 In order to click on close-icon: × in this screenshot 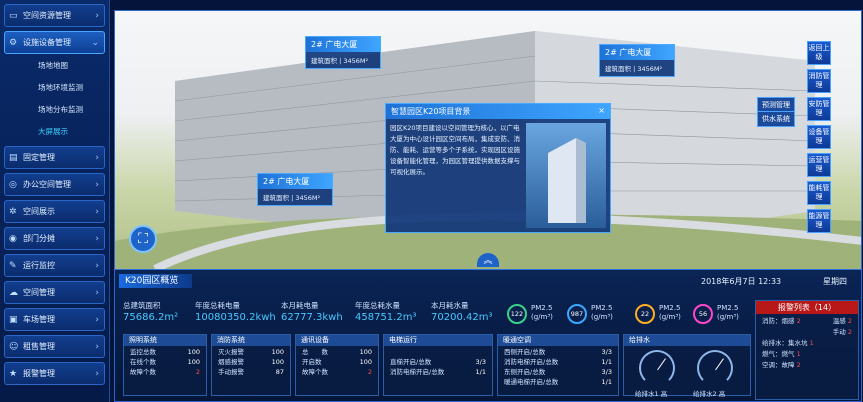, I will do `click(601, 111)`.